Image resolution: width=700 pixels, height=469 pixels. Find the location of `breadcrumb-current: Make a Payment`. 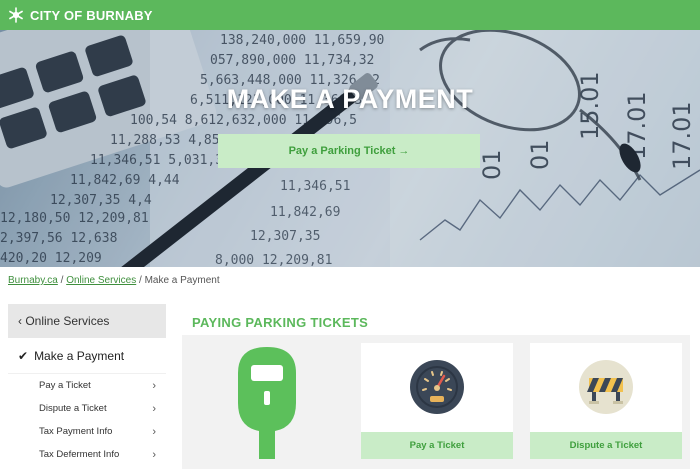

breadcrumb-current: Make a Payment is located at coordinates (182, 280).